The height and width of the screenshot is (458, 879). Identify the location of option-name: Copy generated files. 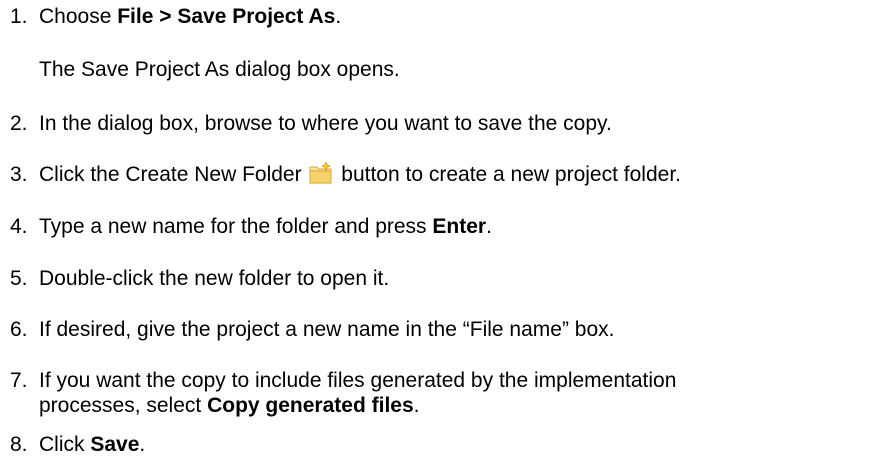
(310, 405).